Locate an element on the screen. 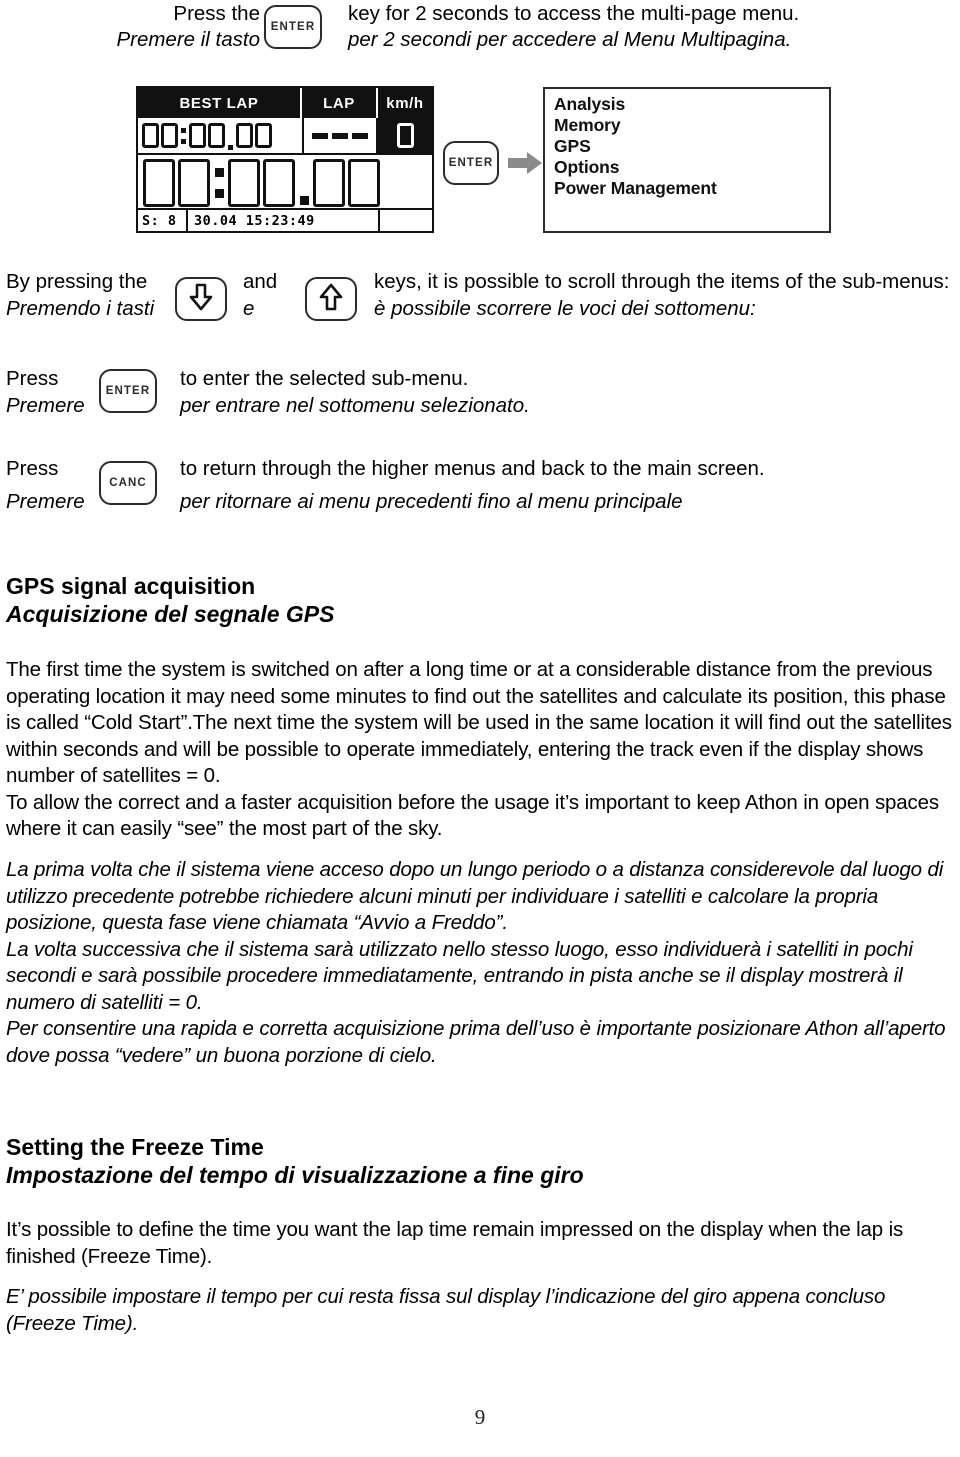  press-the-label-it: Premere il tasto is located at coordinates (188, 39).